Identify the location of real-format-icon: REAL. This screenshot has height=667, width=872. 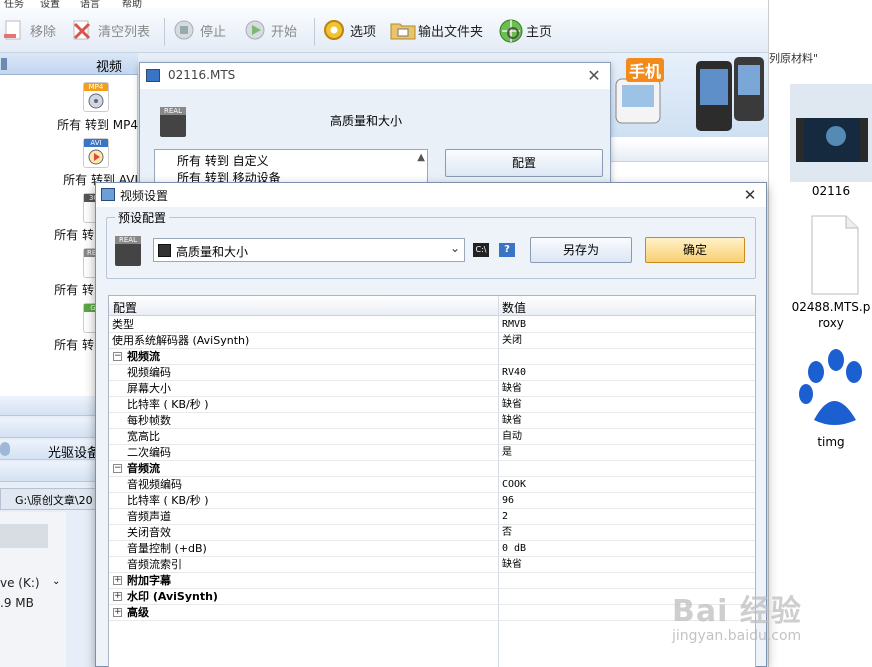
(173, 122).